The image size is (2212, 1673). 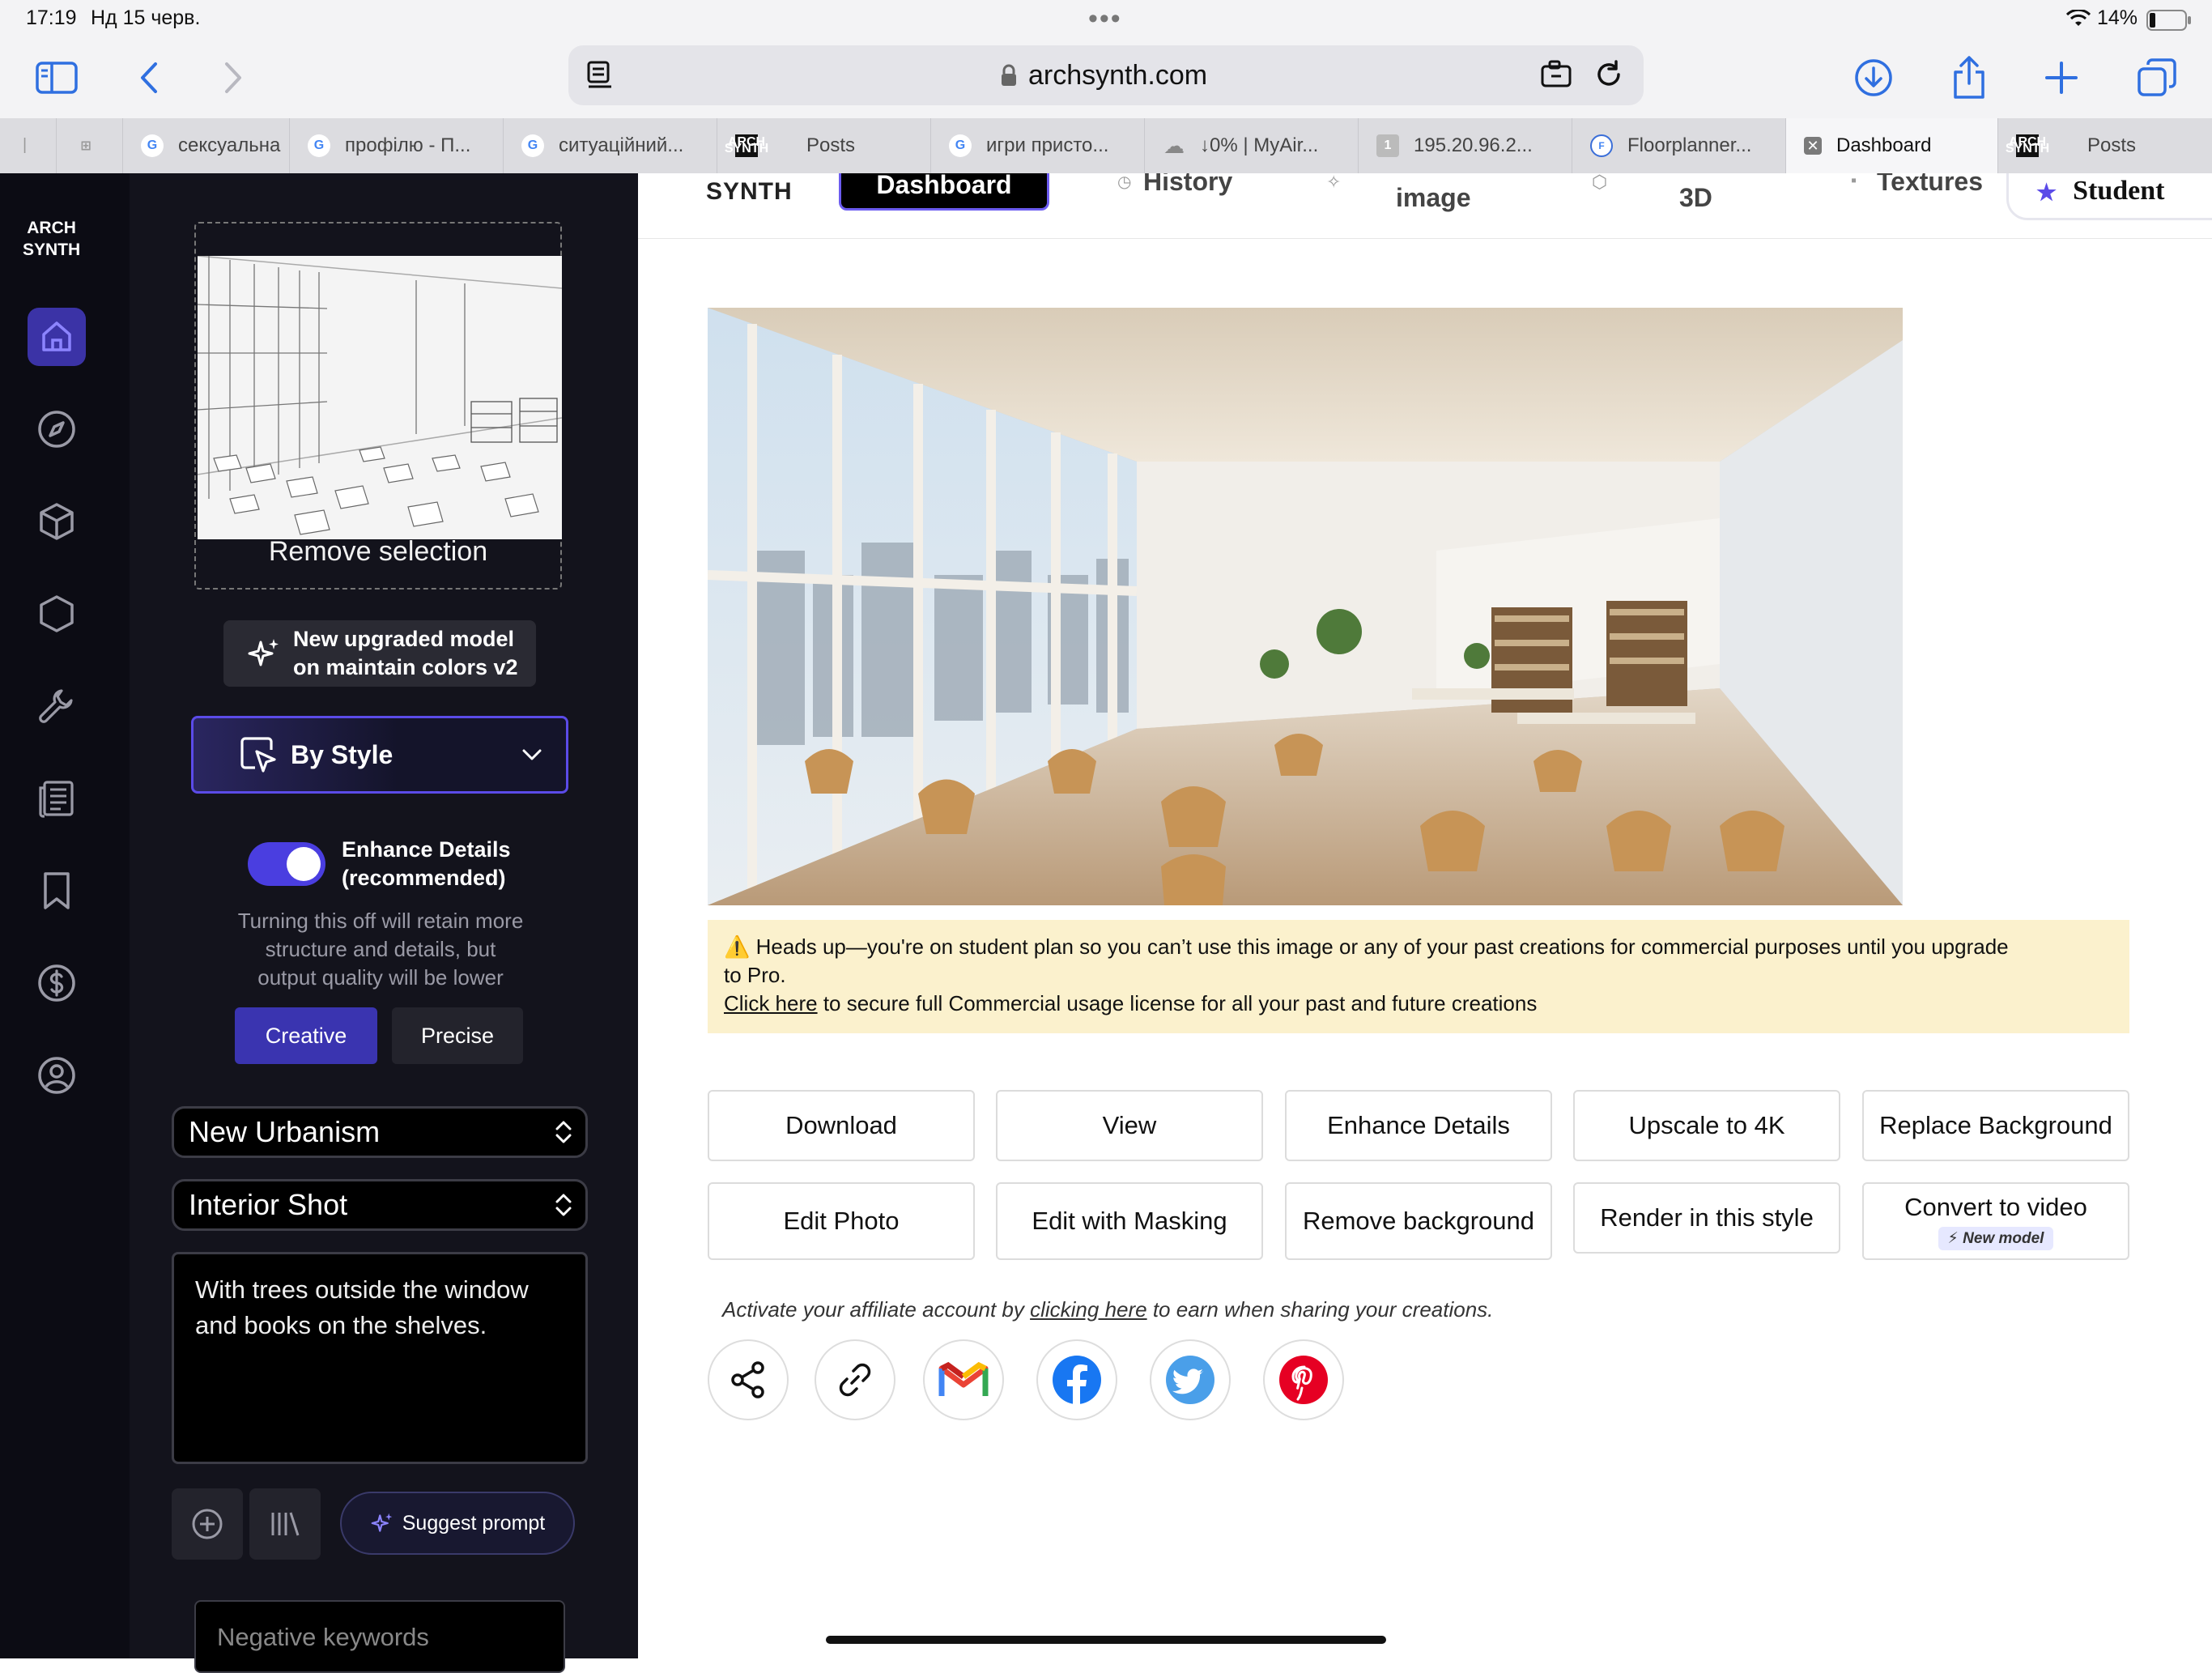 I want to click on shot-type-select: Interior Shot, so click(x=380, y=1205).